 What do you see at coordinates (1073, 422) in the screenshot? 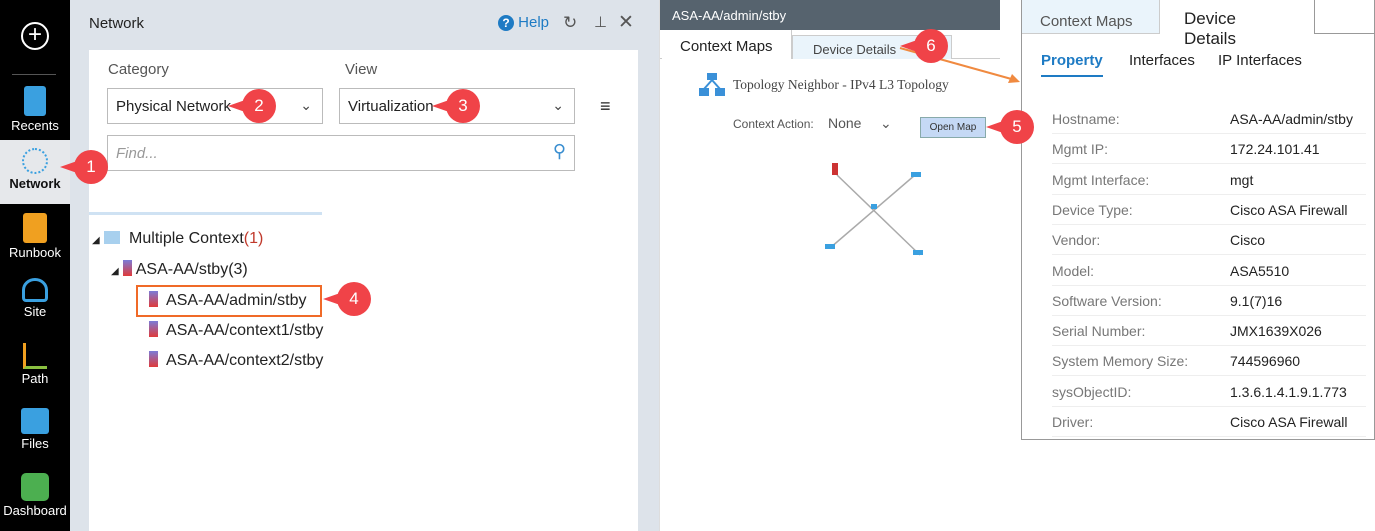
I see `property-key: Driver:` at bounding box center [1073, 422].